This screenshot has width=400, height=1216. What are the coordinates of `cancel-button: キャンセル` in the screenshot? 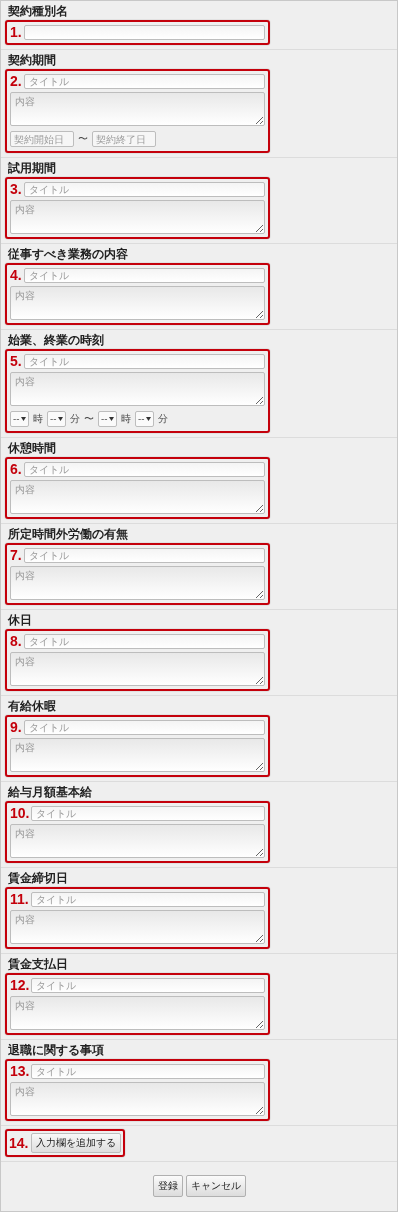 It's located at (215, 1186).